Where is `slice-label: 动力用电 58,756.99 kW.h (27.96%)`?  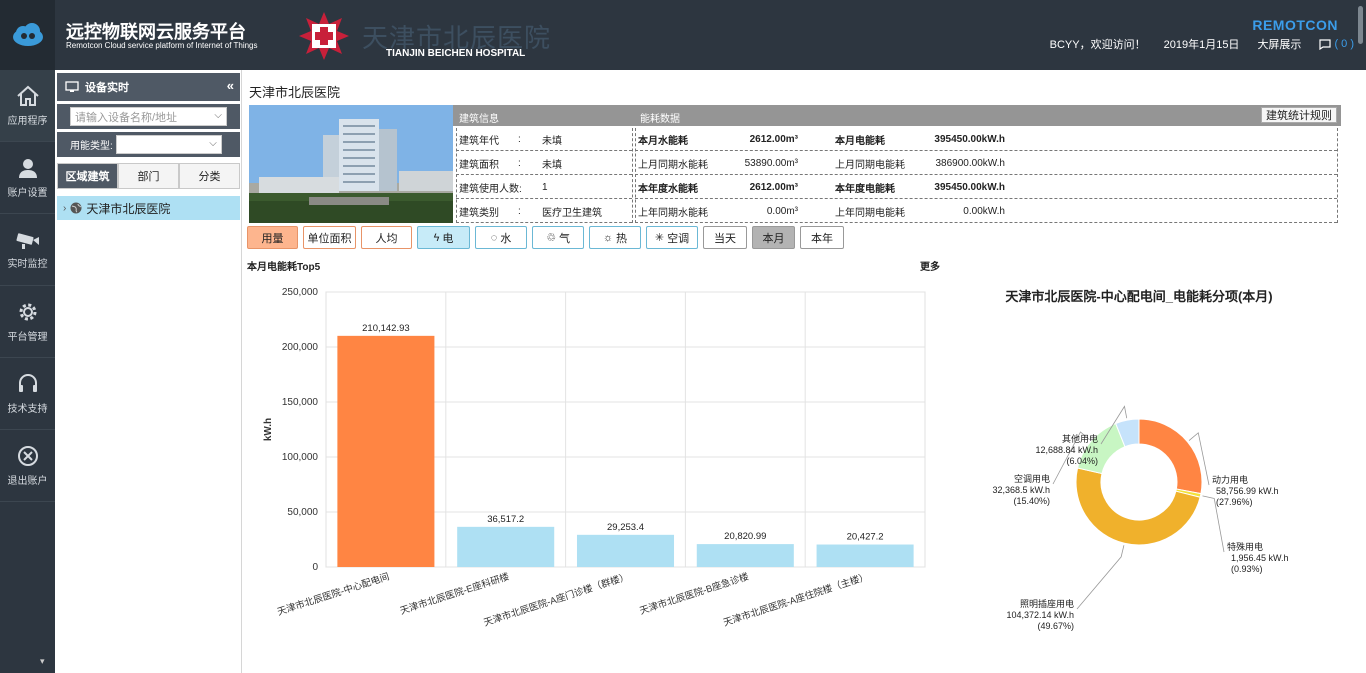 slice-label: 动力用电 58,756.99 kW.h (27.96%) is located at coordinates (1245, 490).